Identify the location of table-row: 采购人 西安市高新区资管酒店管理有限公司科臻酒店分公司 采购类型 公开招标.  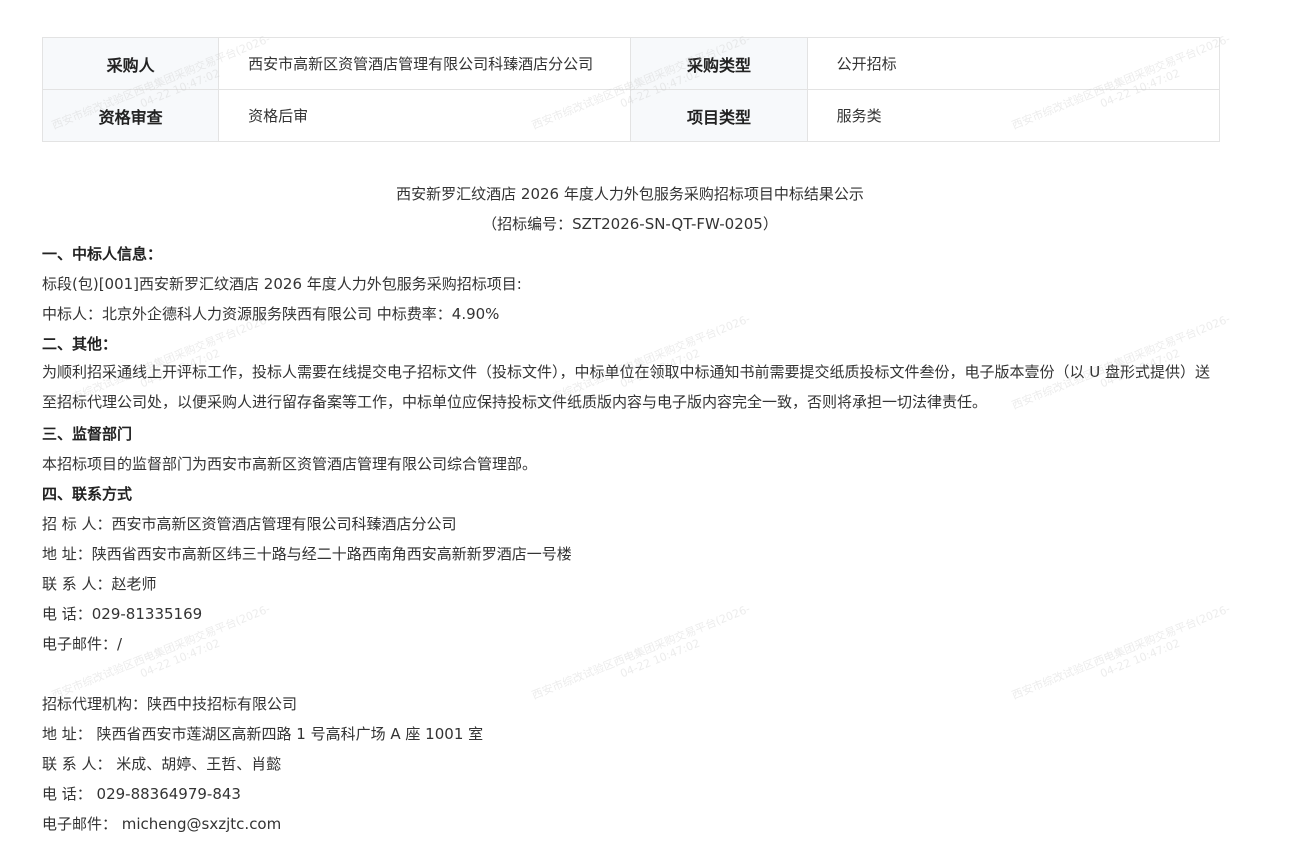
(631, 63).